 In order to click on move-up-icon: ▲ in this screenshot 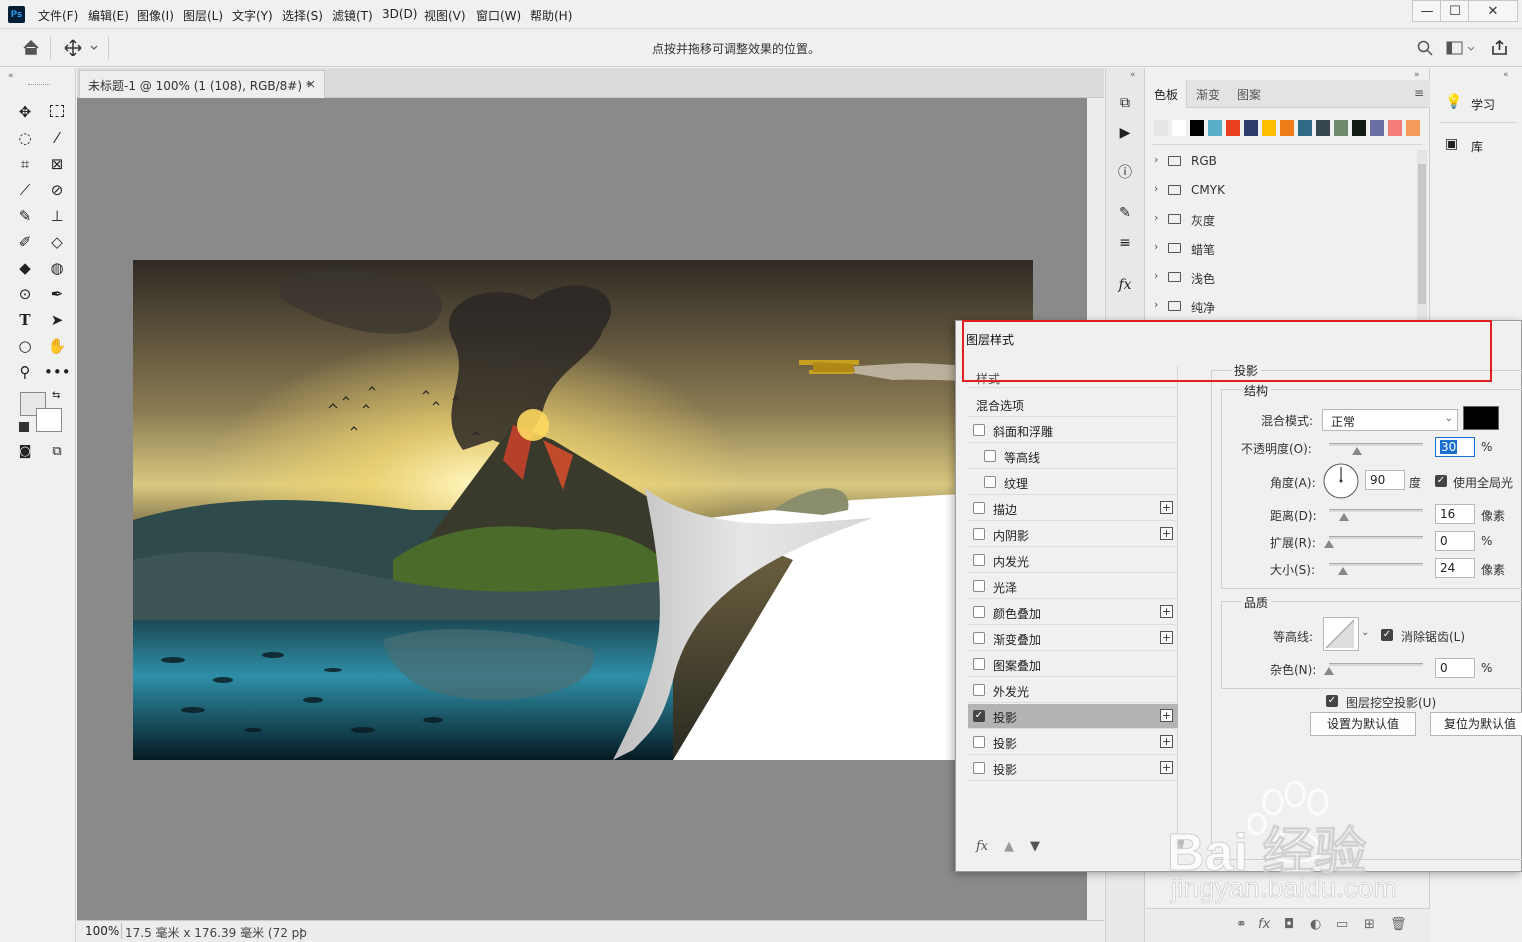, I will do `click(1009, 846)`.